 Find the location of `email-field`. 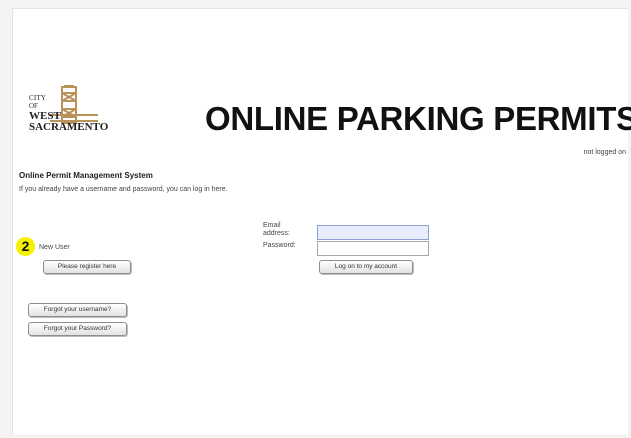

email-field is located at coordinates (373, 232).